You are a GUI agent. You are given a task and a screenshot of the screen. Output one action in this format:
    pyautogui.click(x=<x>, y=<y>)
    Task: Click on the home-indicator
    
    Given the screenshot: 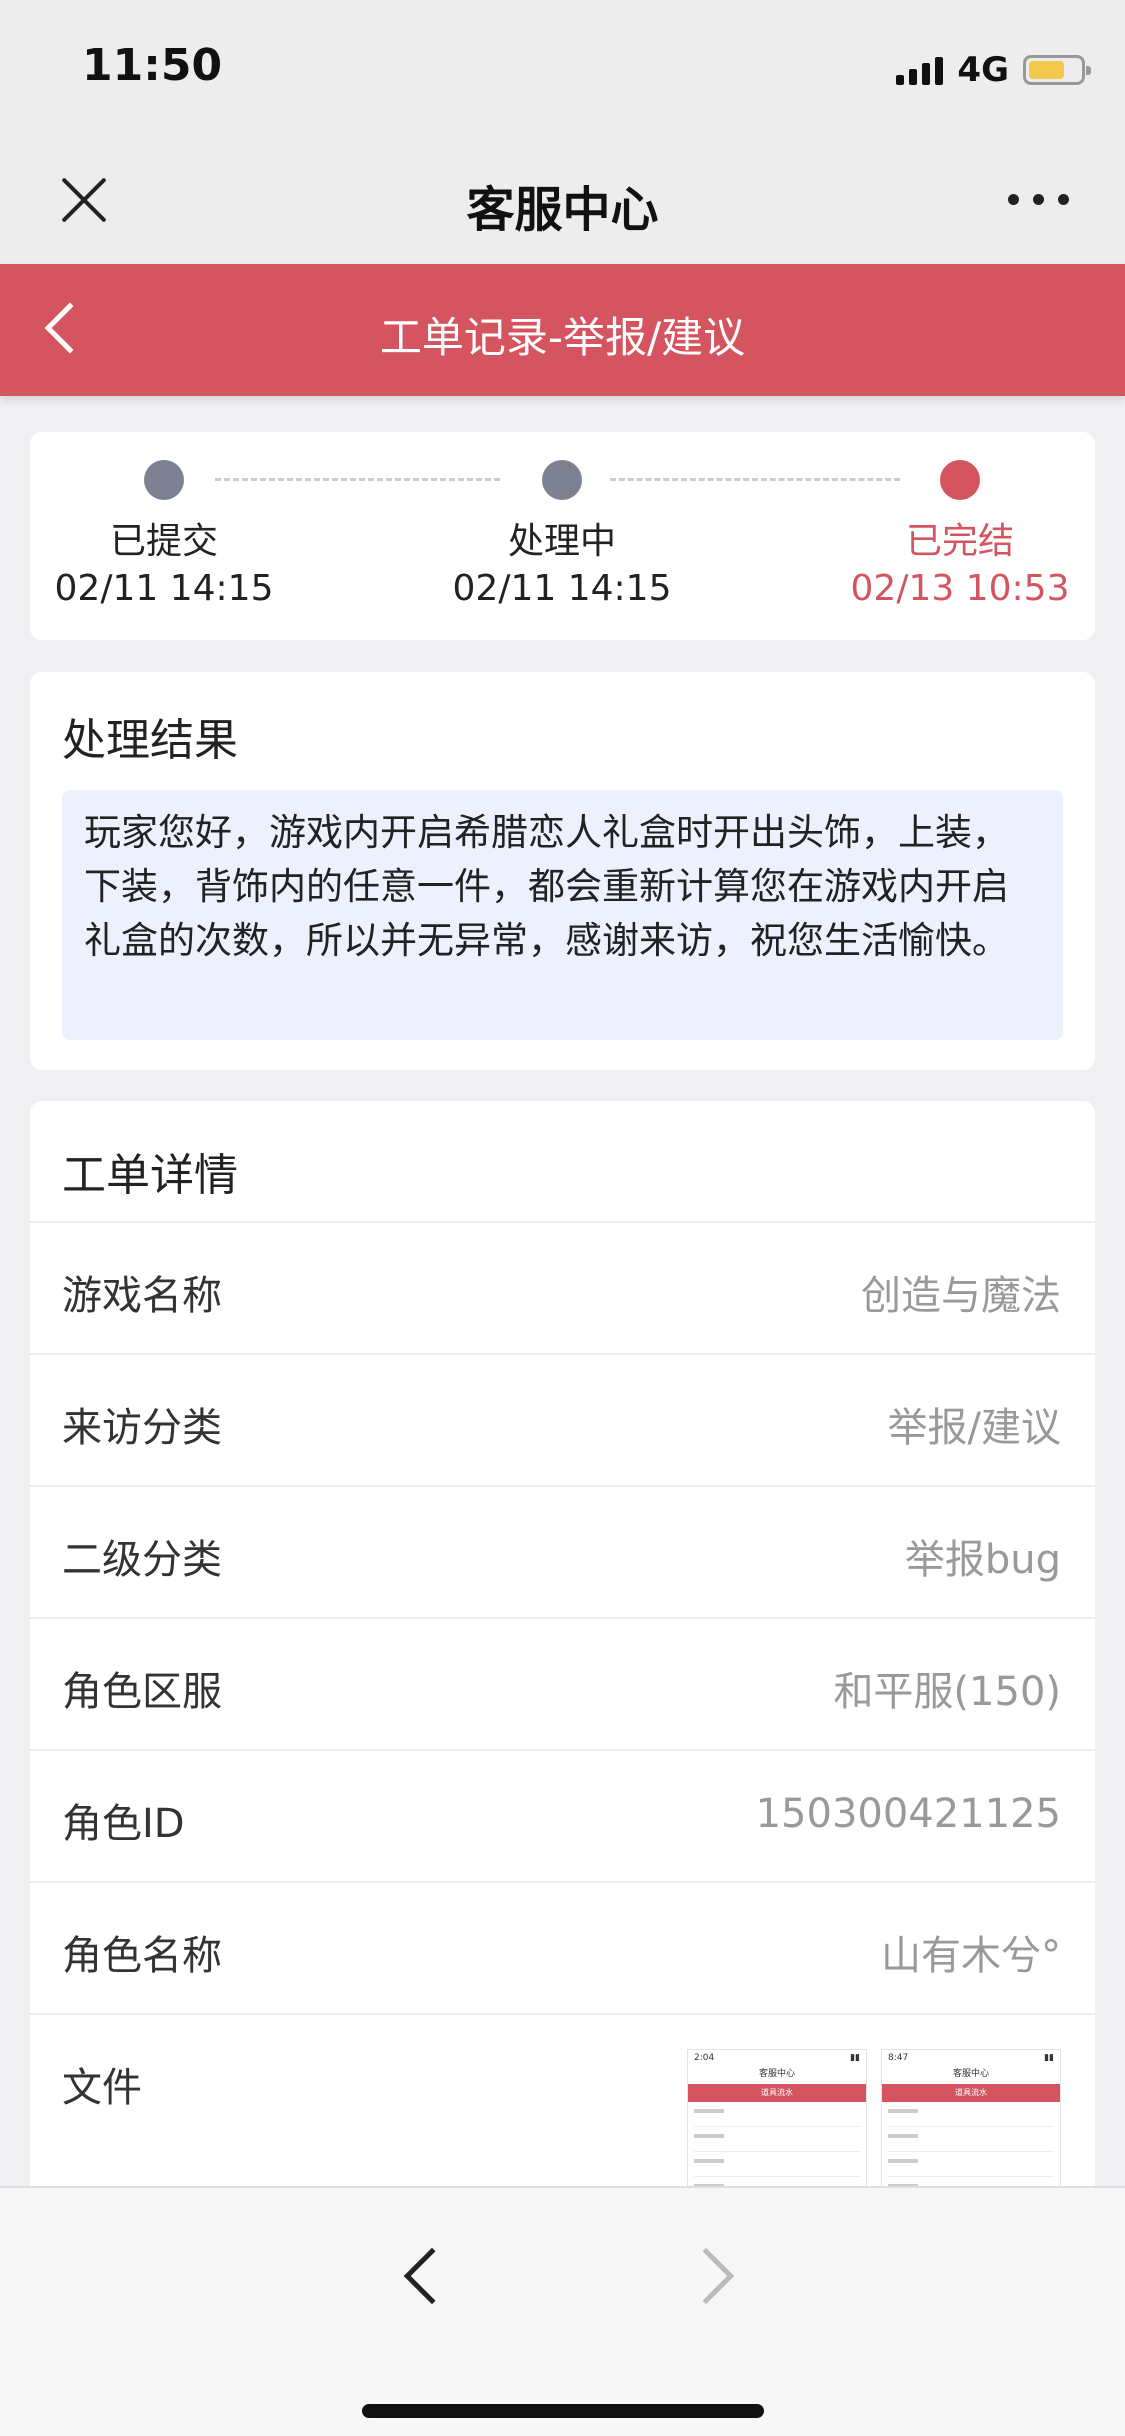 What is the action you would take?
    pyautogui.click(x=563, y=2411)
    